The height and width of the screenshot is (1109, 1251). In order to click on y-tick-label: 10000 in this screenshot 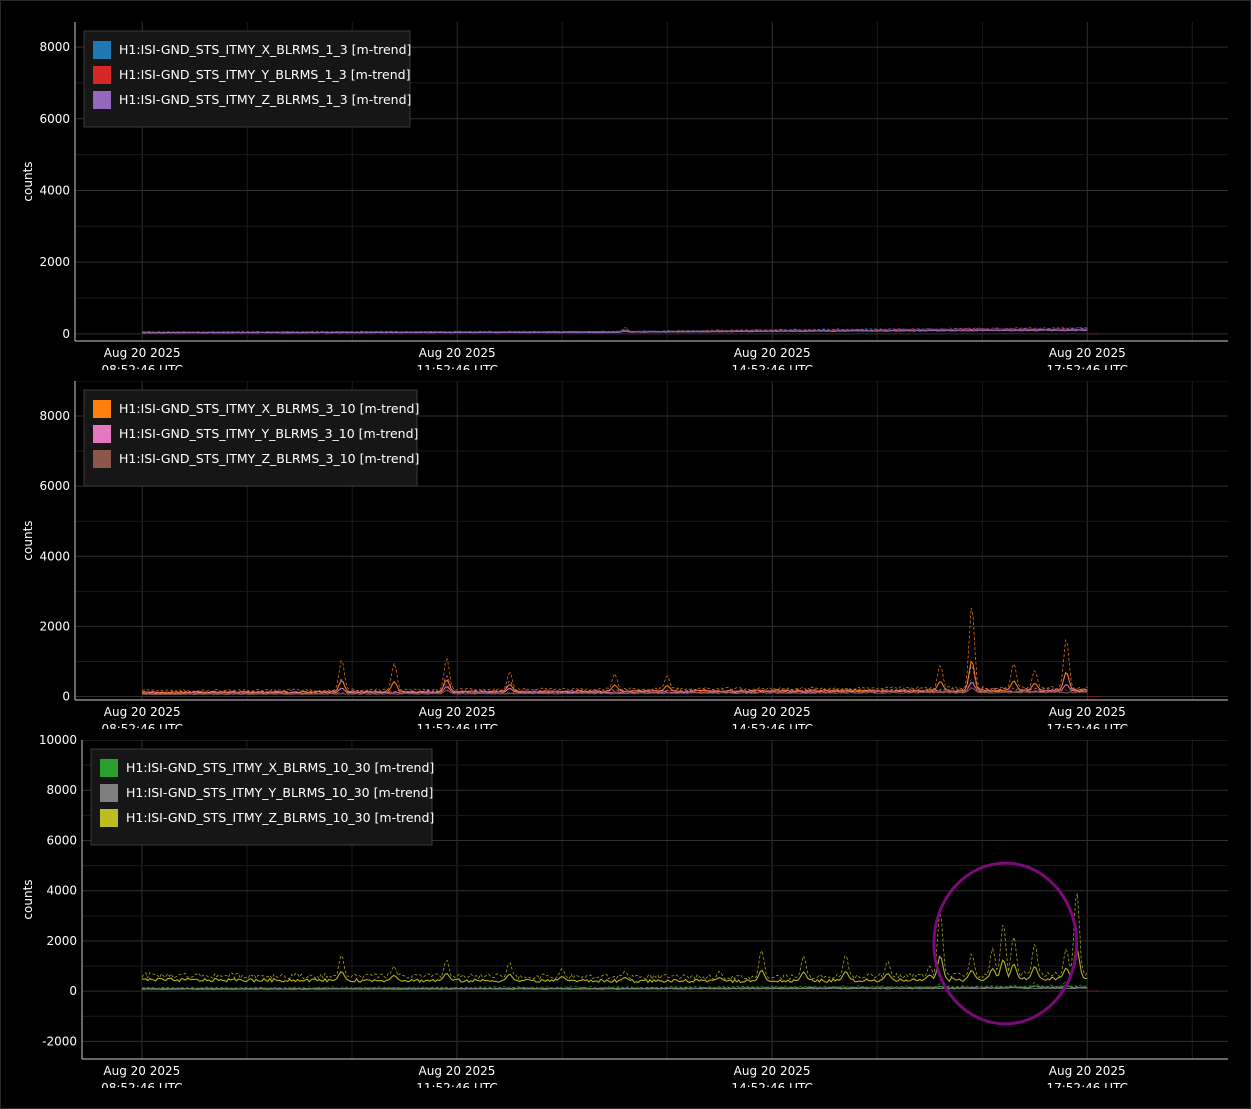, I will do `click(58, 740)`.